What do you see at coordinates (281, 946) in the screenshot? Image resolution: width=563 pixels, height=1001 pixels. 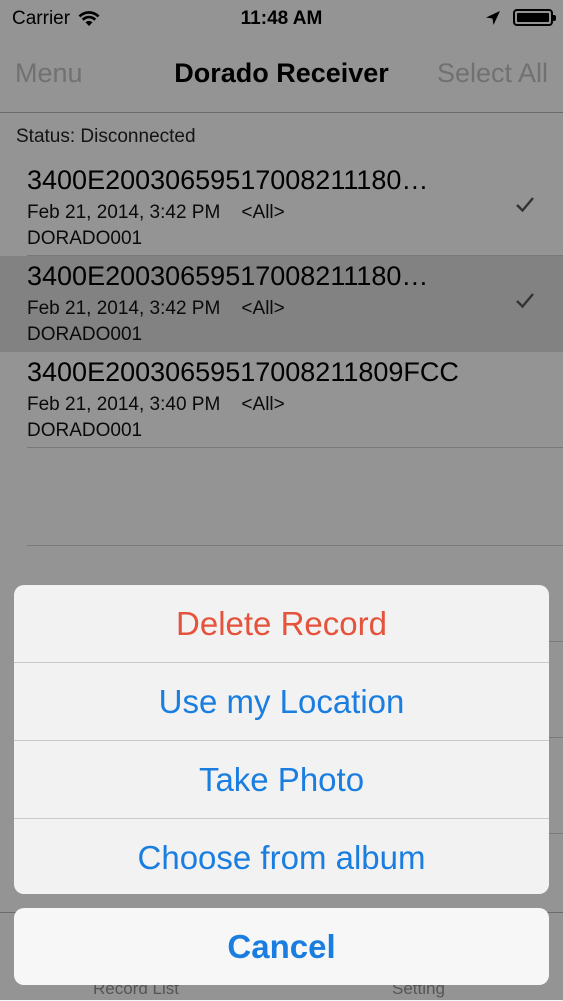 I see `cancel-button: Cancel` at bounding box center [281, 946].